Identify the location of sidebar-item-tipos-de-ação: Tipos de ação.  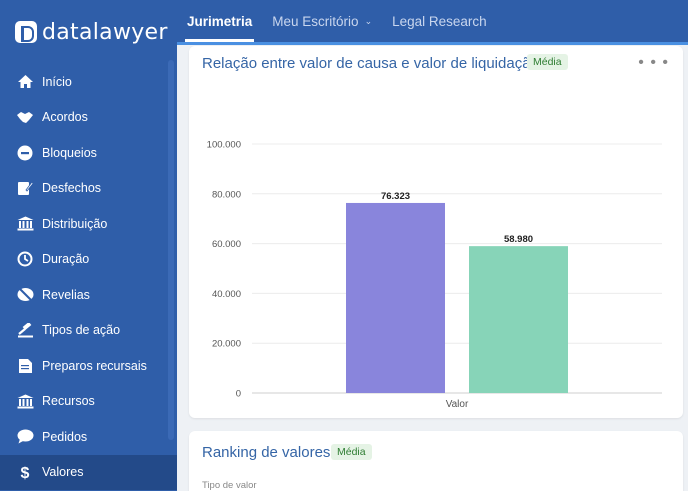
(88, 331).